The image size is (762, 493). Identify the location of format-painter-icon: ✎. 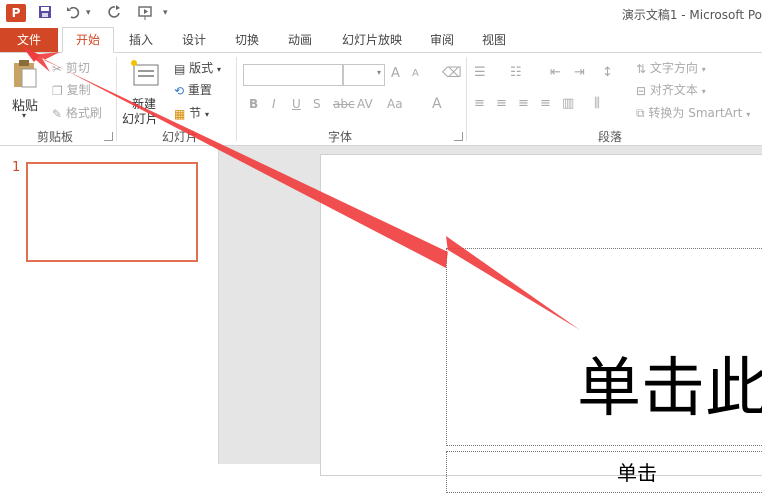
(57, 113).